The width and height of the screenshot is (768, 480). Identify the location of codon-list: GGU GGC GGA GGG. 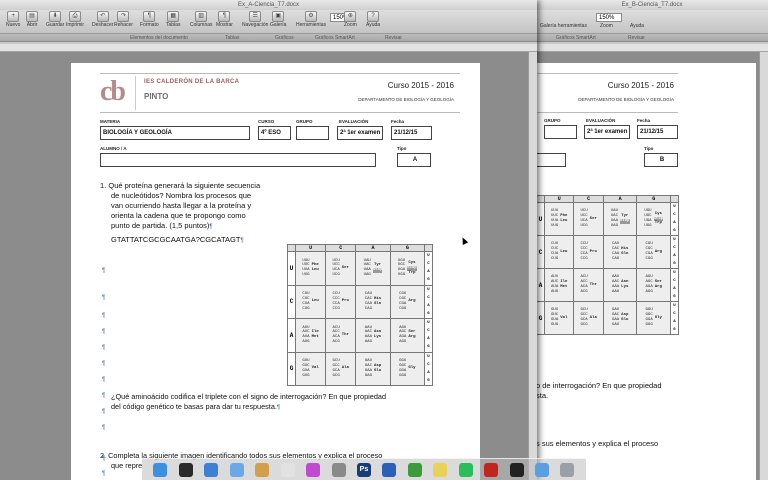
(649, 317).